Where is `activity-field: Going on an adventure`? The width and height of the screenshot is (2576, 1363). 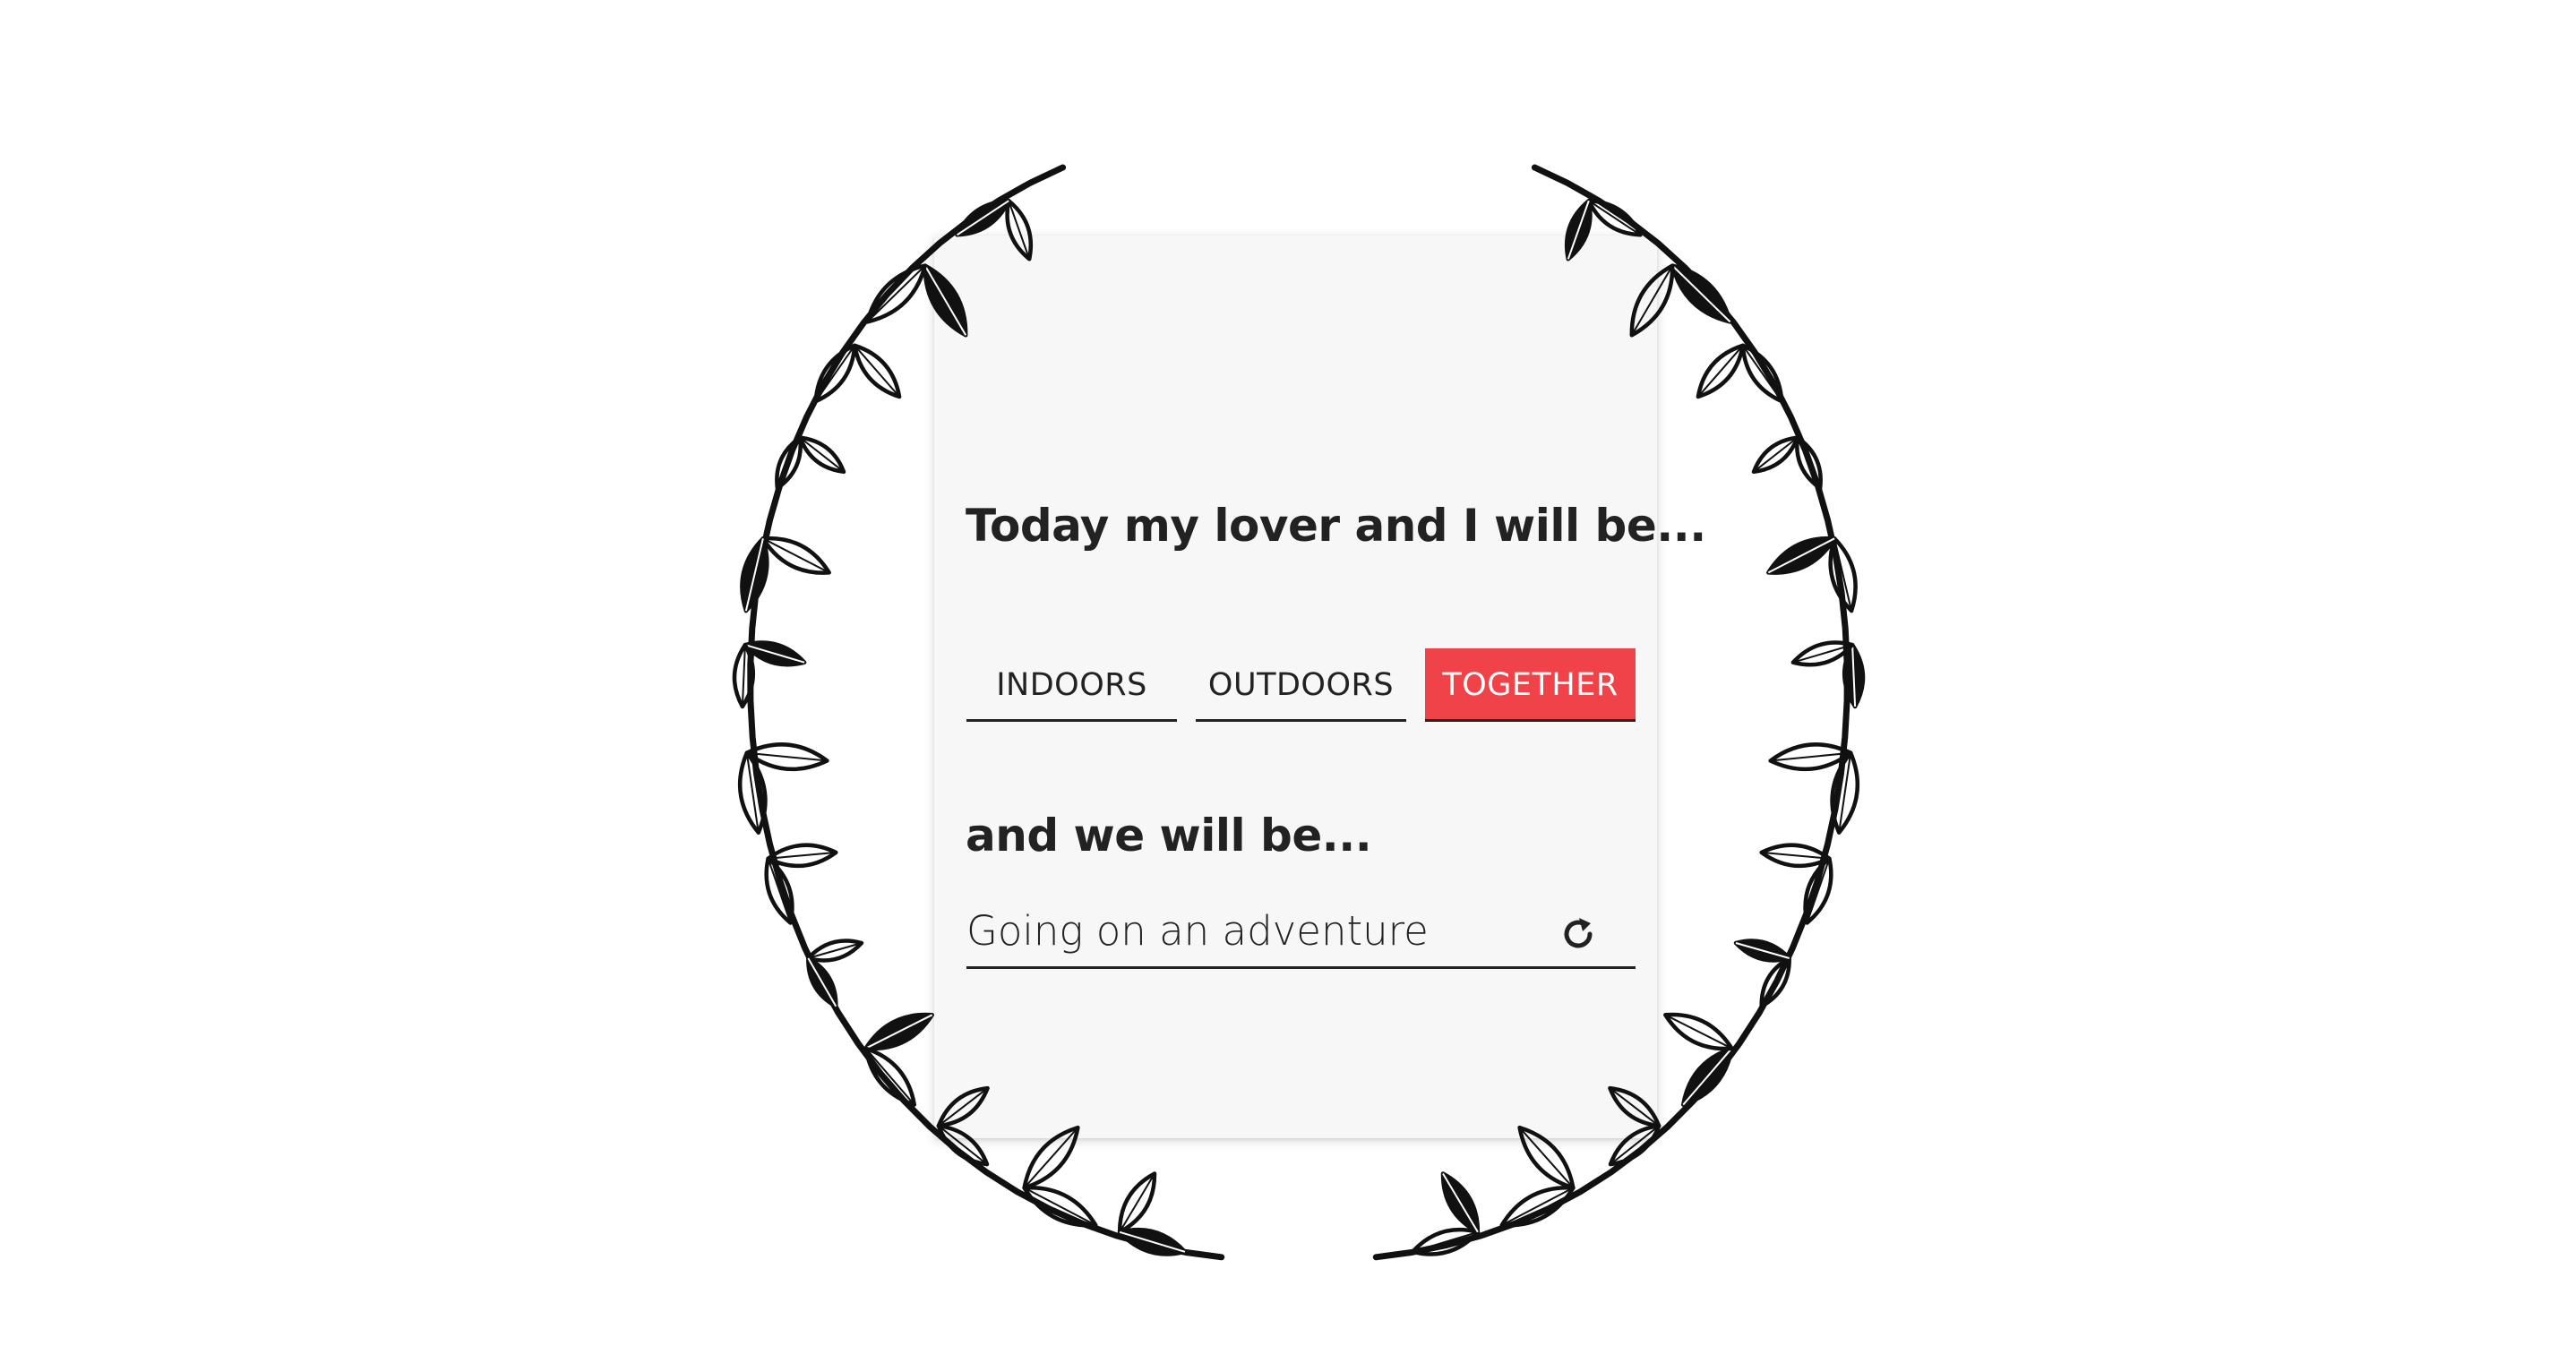
activity-field: Going on an adventure is located at coordinates (1301, 934).